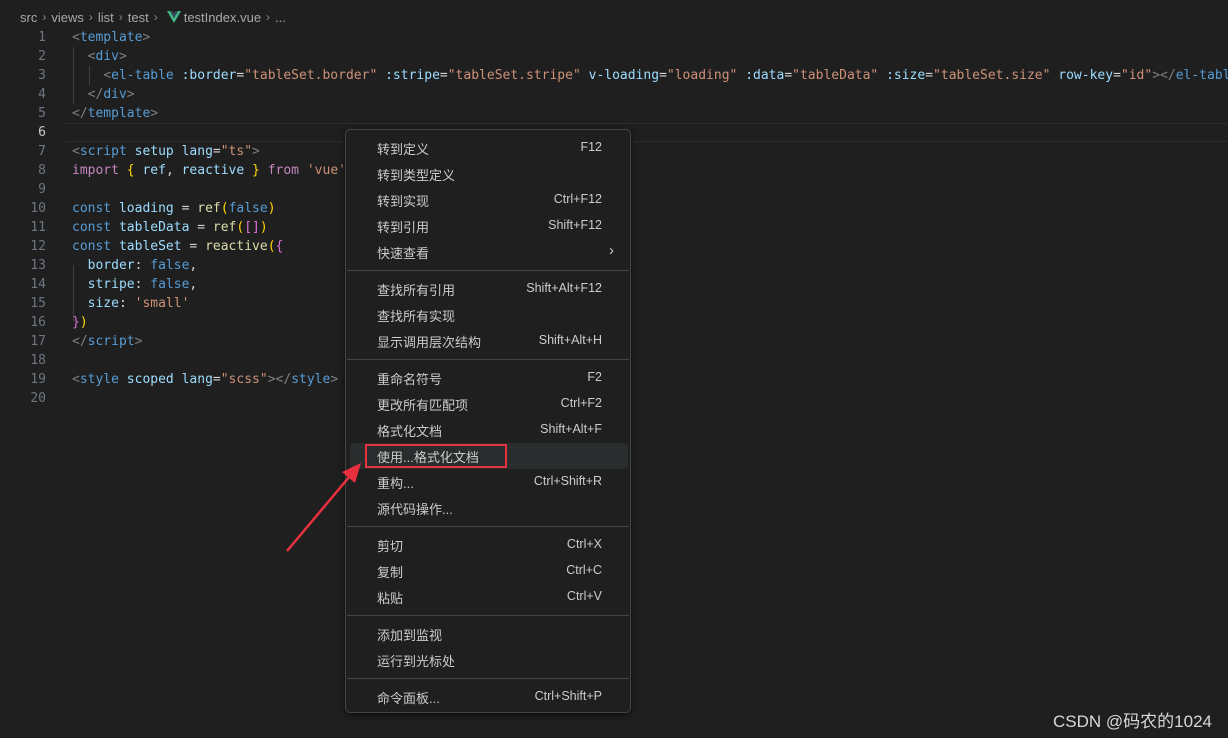 This screenshot has width=1228, height=738. What do you see at coordinates (489, 660) in the screenshot?
I see `menu-item-run-to-cursor: 运行到光标处` at bounding box center [489, 660].